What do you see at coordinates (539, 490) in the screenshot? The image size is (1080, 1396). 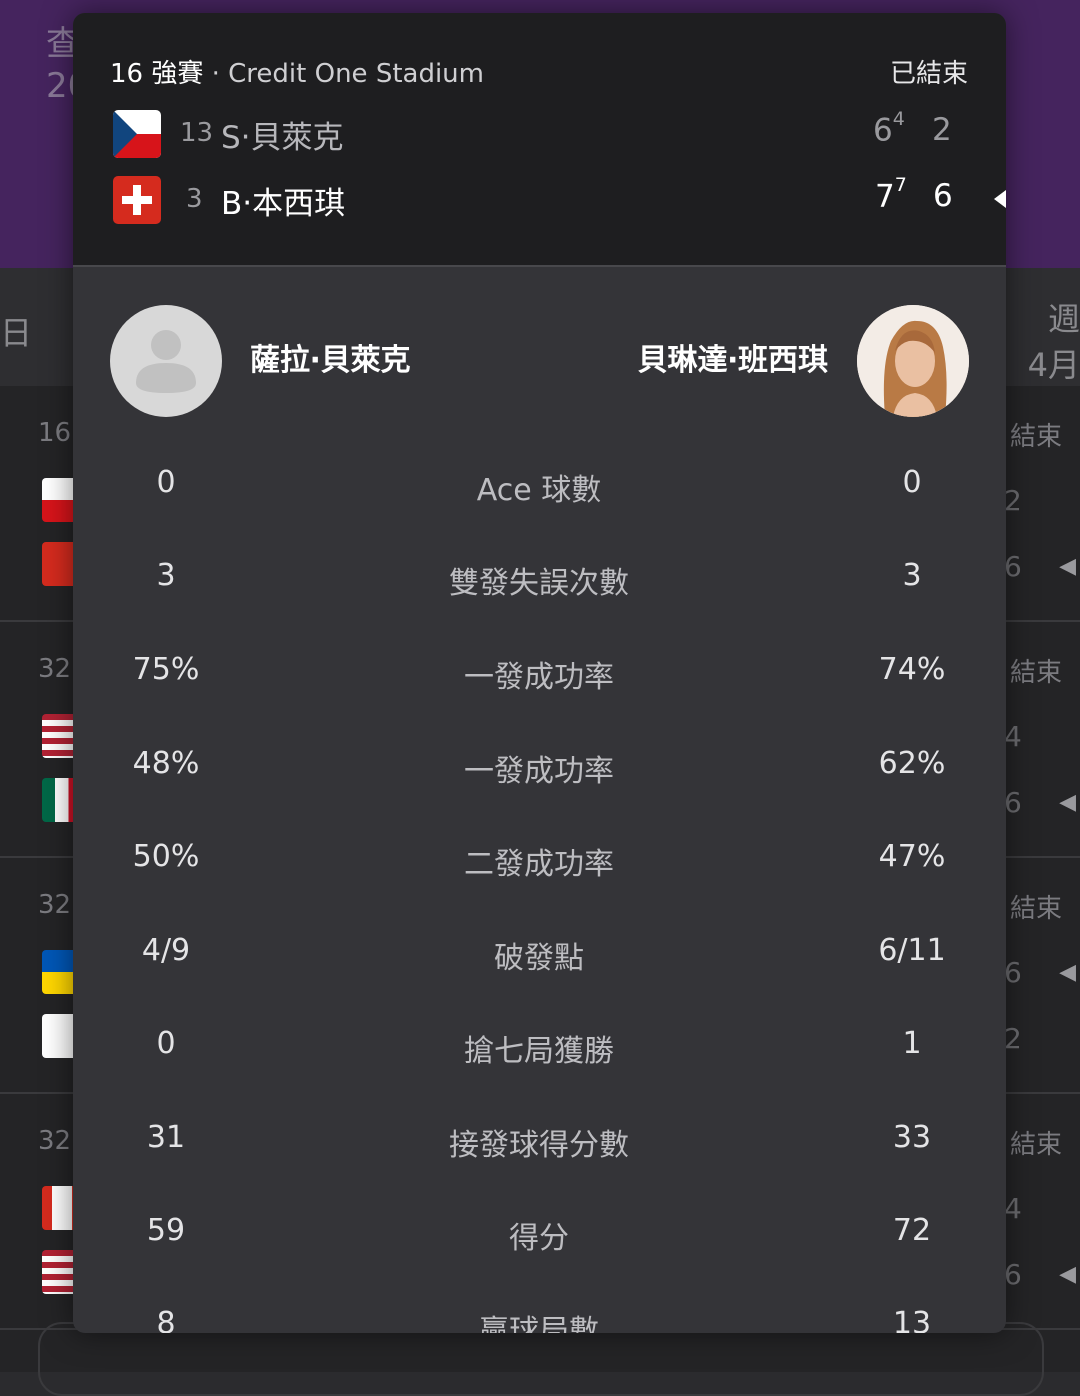 I see `stat-label: Ace 球數` at bounding box center [539, 490].